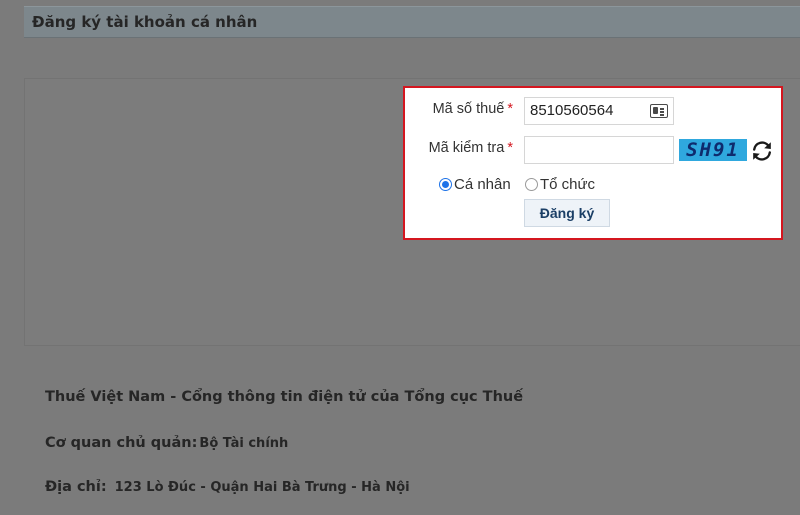  Describe the element at coordinates (76, 487) in the screenshot. I see `address-label: Địa chỉ:` at that location.